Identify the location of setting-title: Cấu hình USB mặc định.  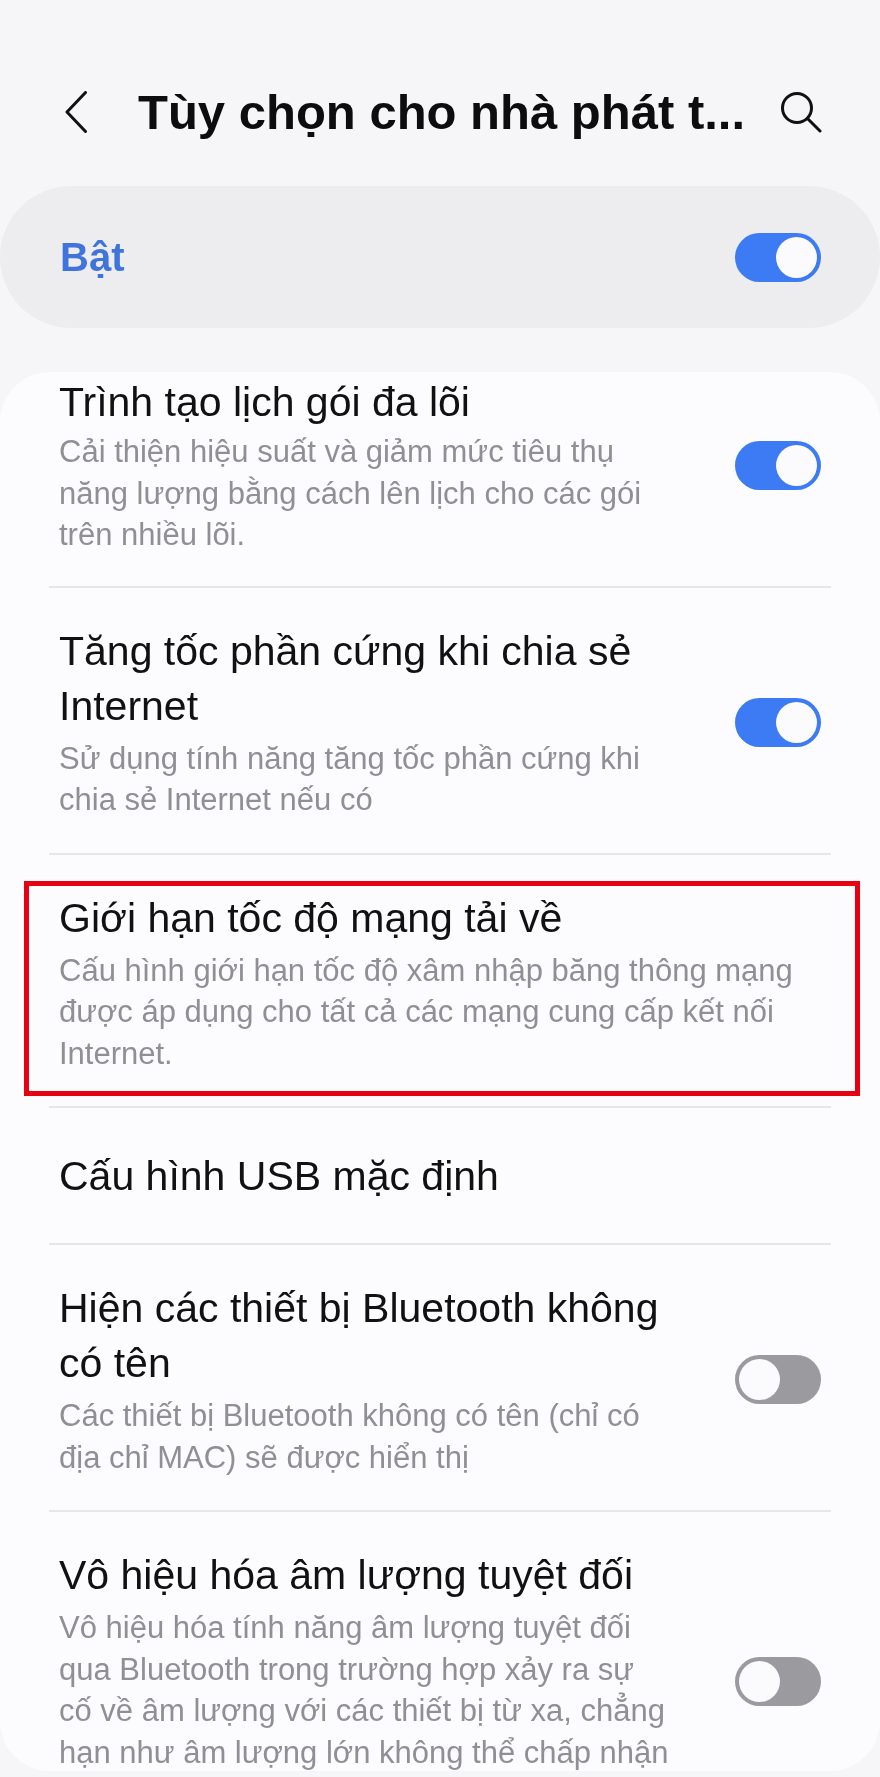
(279, 1176).